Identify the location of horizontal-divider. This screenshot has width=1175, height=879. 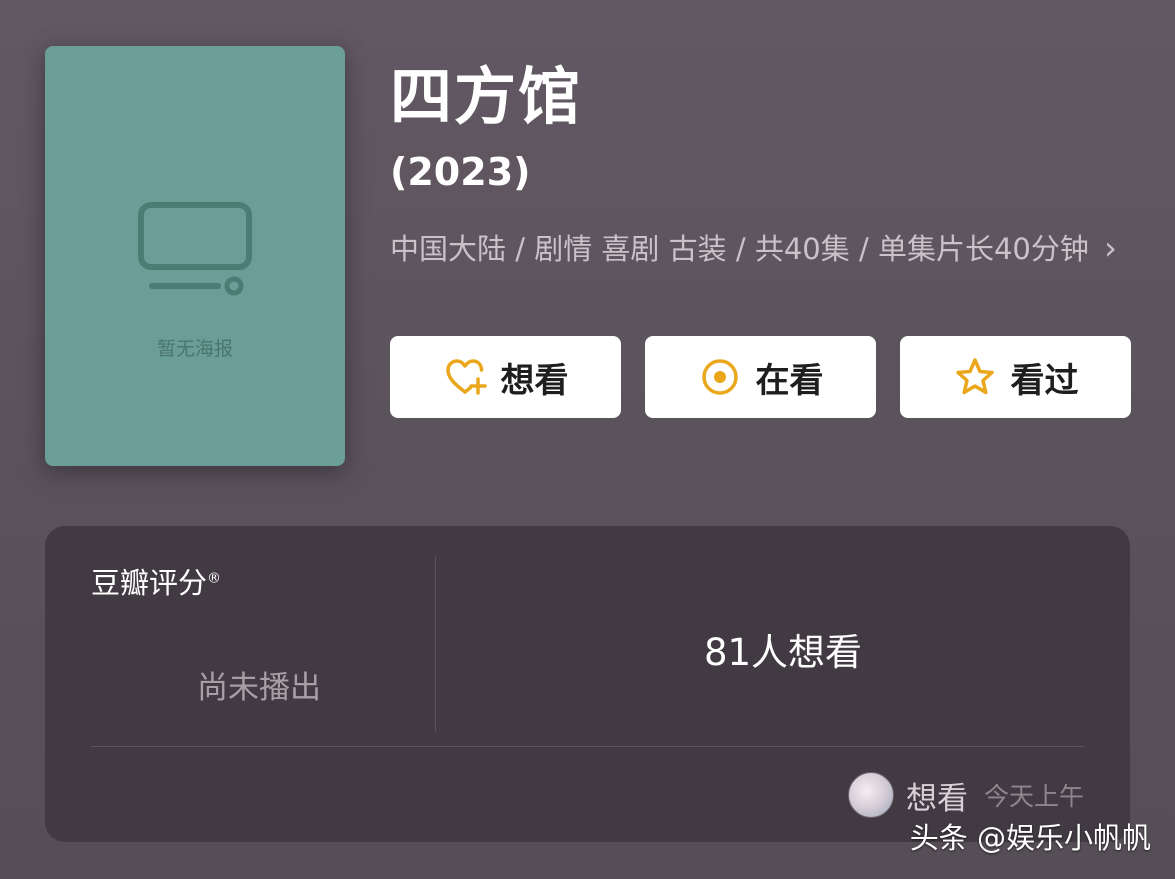
(587, 746).